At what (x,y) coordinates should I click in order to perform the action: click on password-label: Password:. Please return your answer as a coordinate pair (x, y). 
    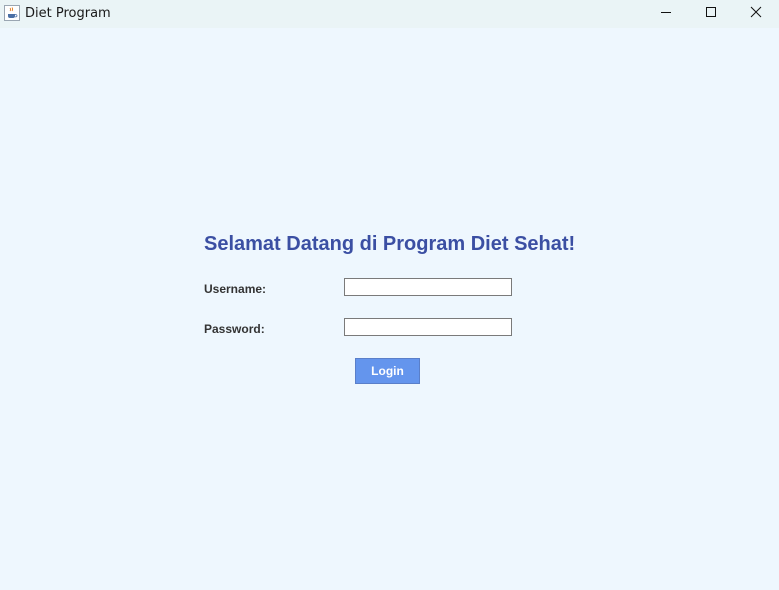
    Looking at the image, I should click on (234, 329).